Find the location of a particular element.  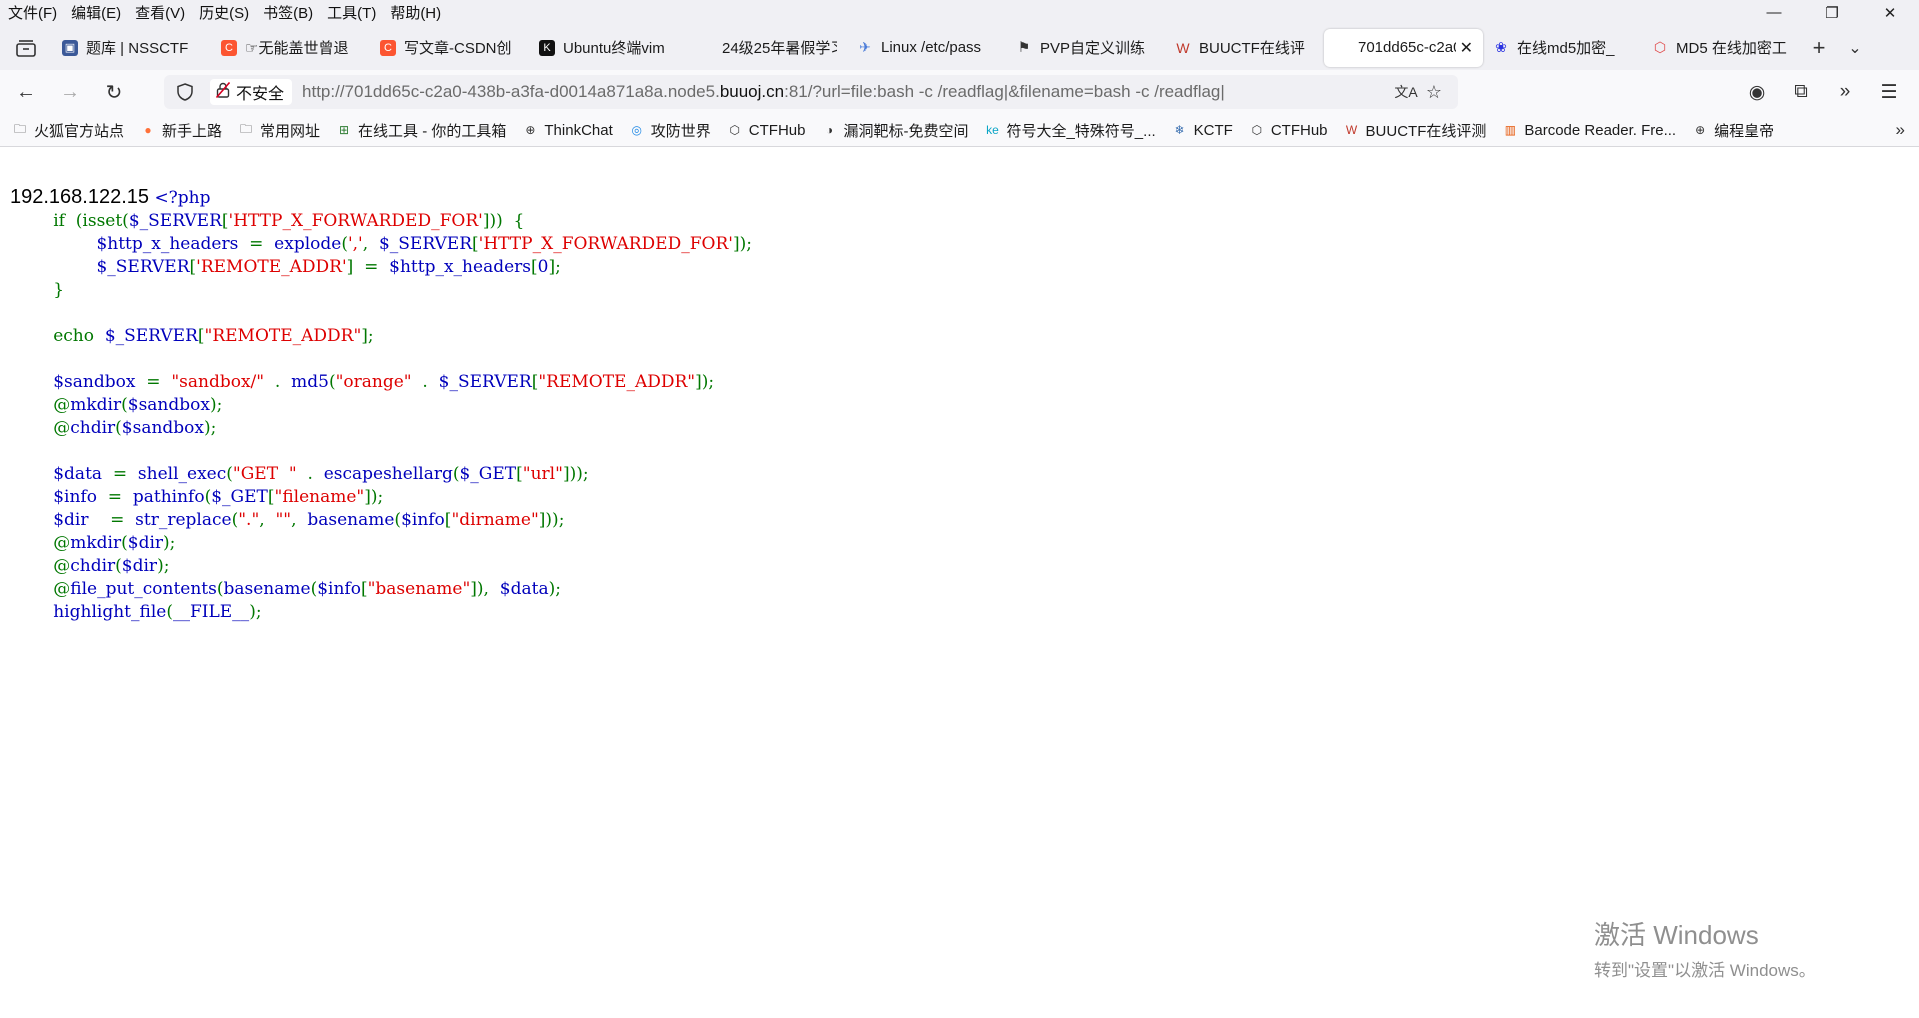

forward-button: → is located at coordinates (70, 92).